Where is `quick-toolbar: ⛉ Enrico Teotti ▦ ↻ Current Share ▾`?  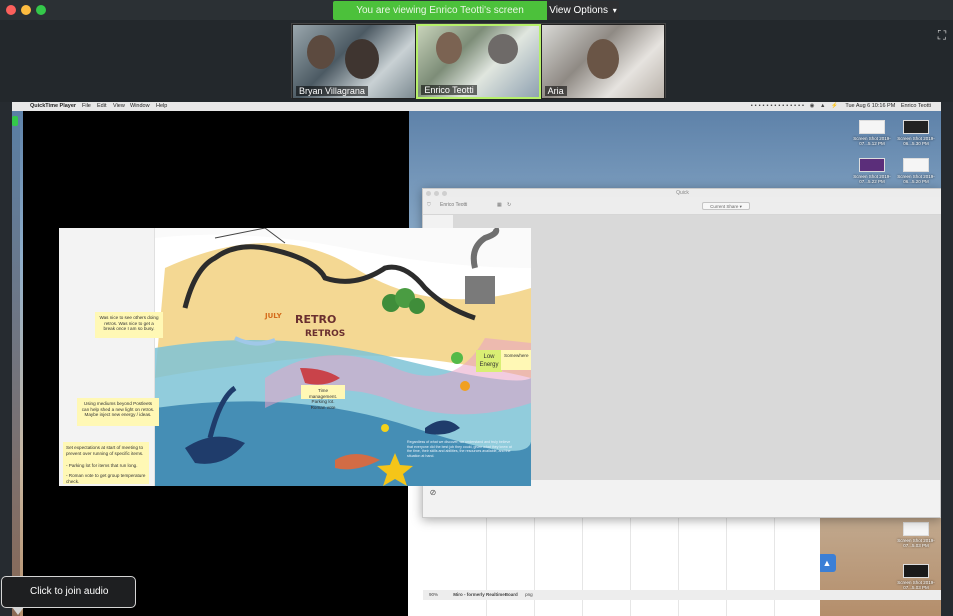 quick-toolbar: ⛉ Enrico Teotti ▦ ↻ Current Share ▾ is located at coordinates (682, 206).